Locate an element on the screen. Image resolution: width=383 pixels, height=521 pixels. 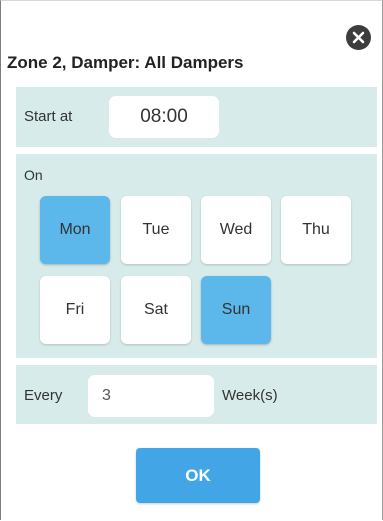
day-button-sat: Sat is located at coordinates (156, 310).